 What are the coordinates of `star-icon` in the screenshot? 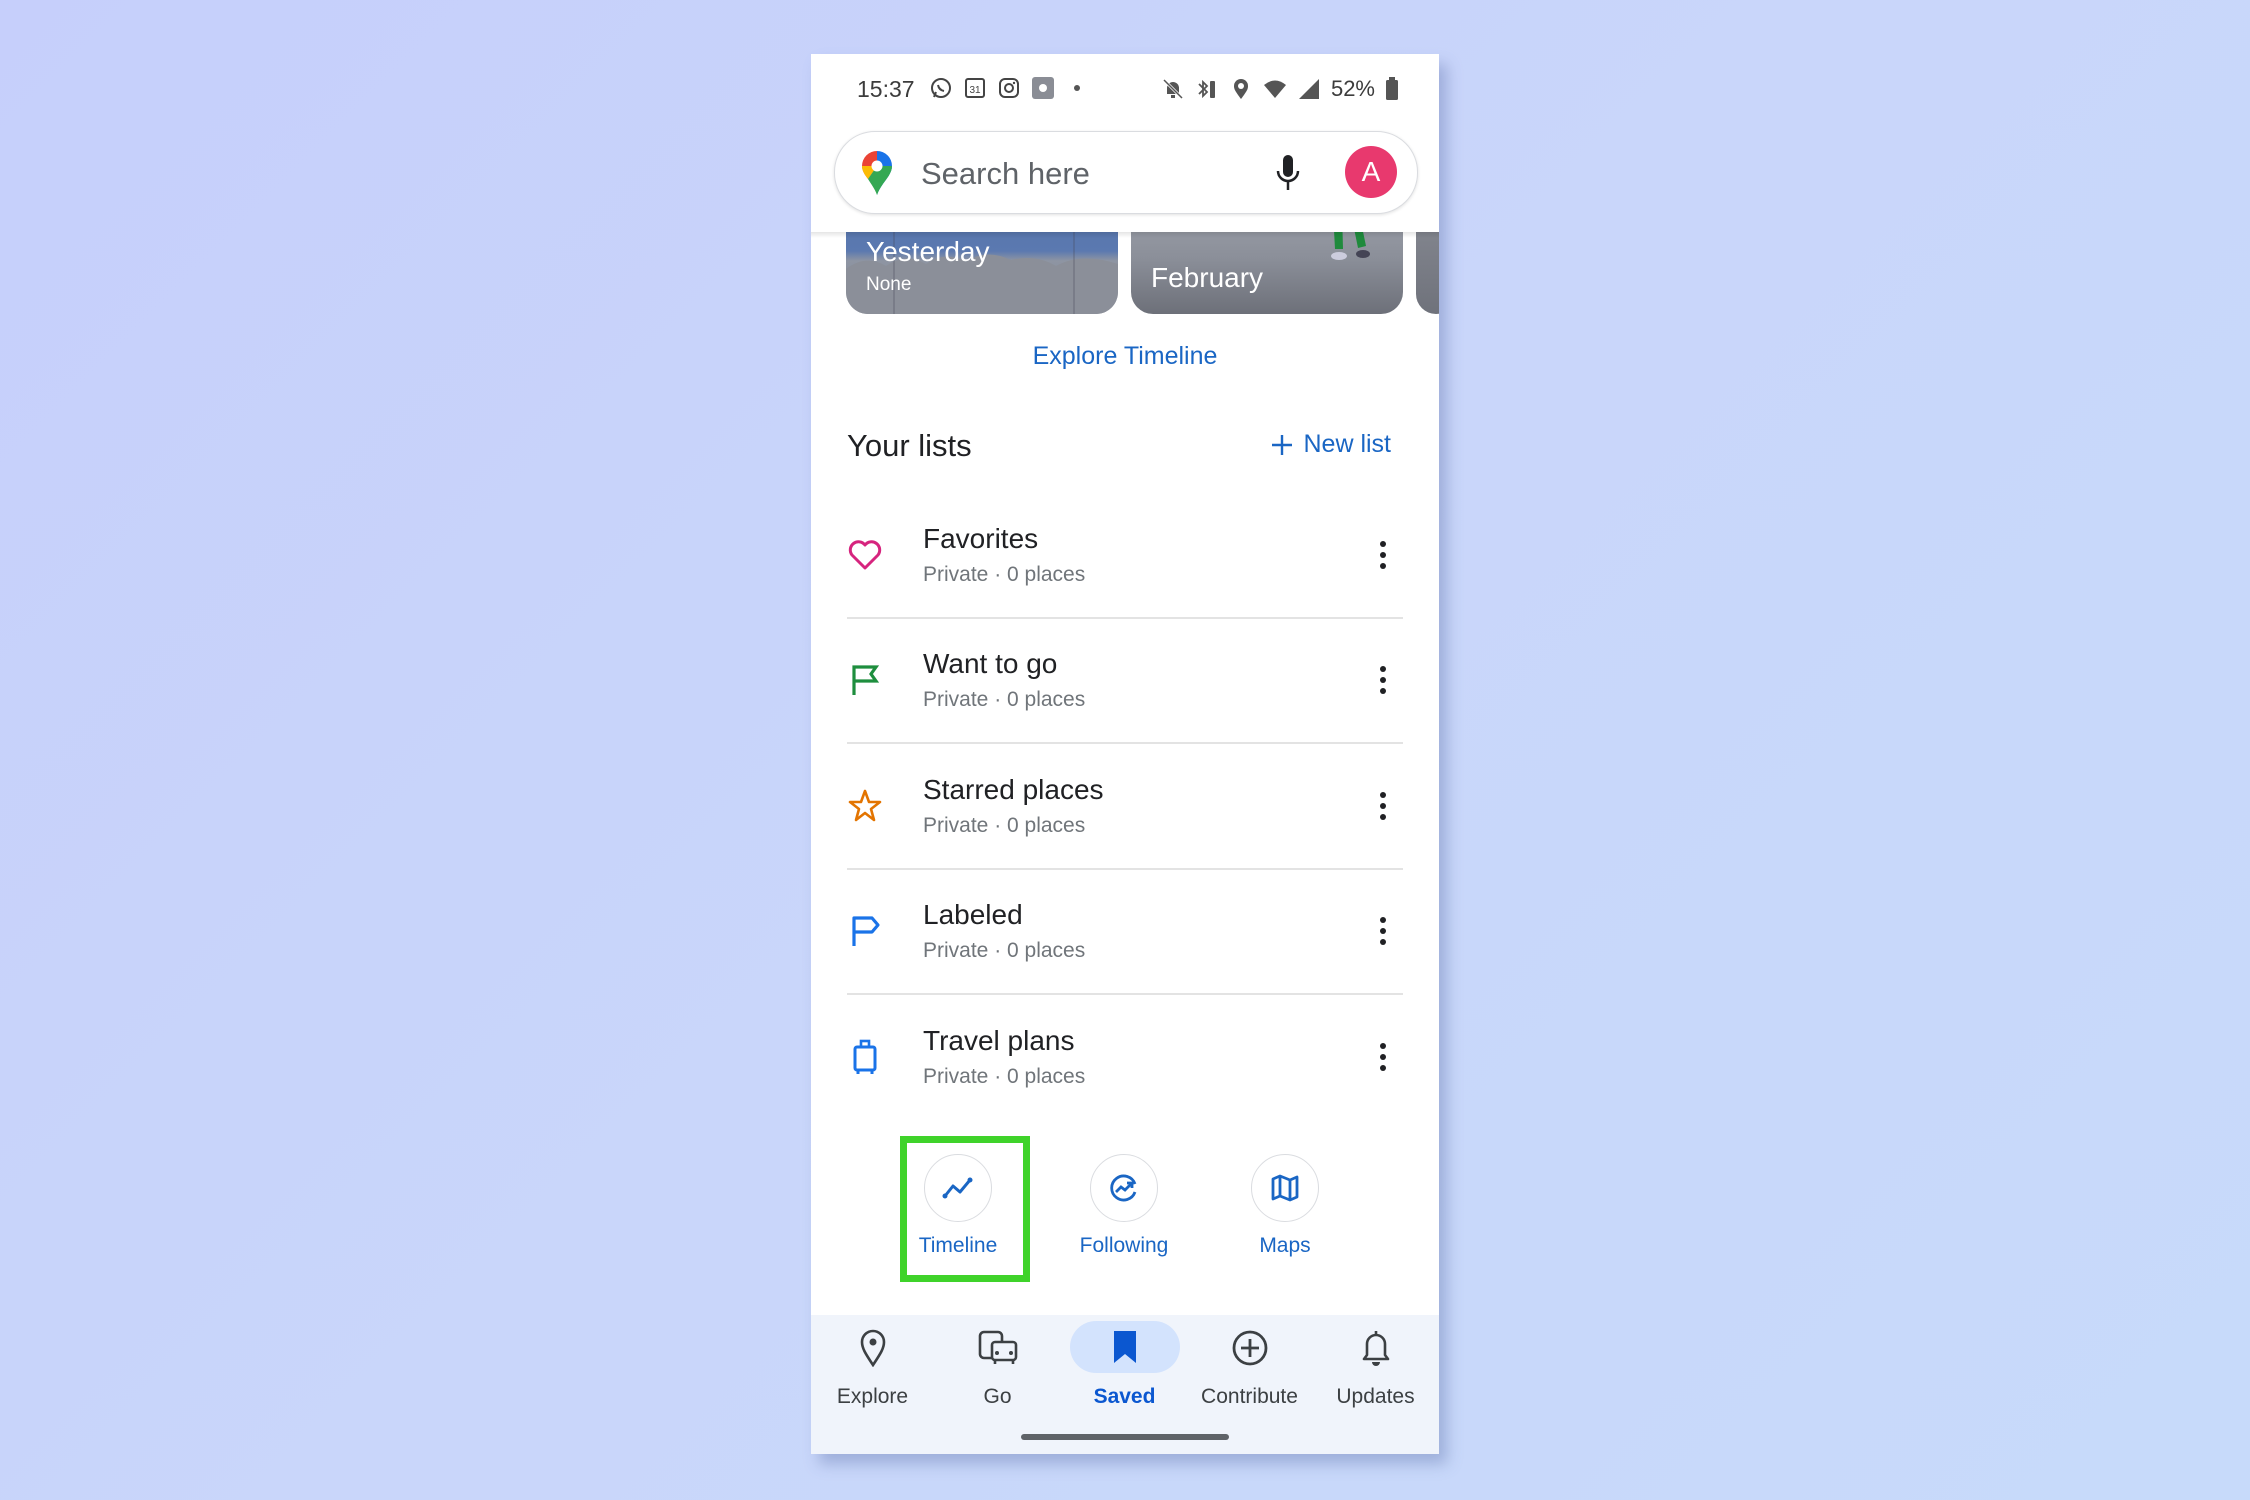 It's located at (865, 805).